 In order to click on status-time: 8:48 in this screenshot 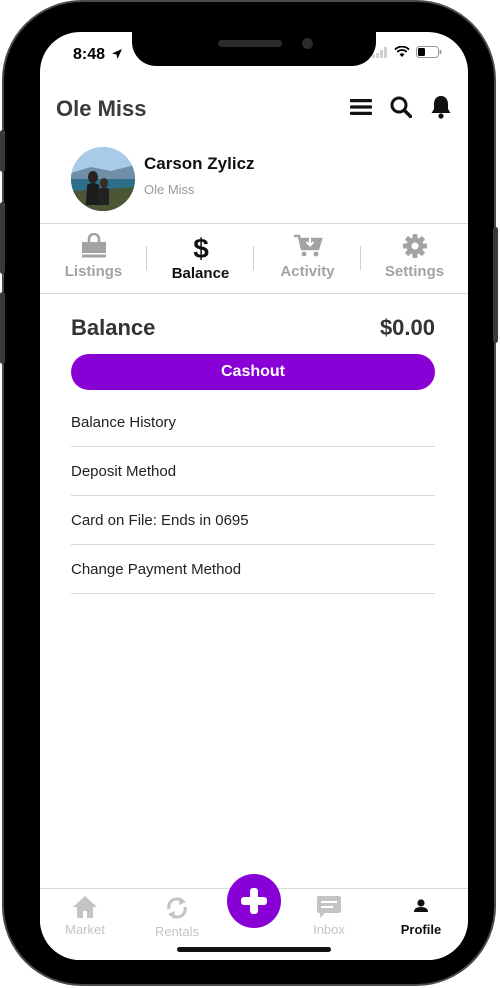, I will do `click(98, 55)`.